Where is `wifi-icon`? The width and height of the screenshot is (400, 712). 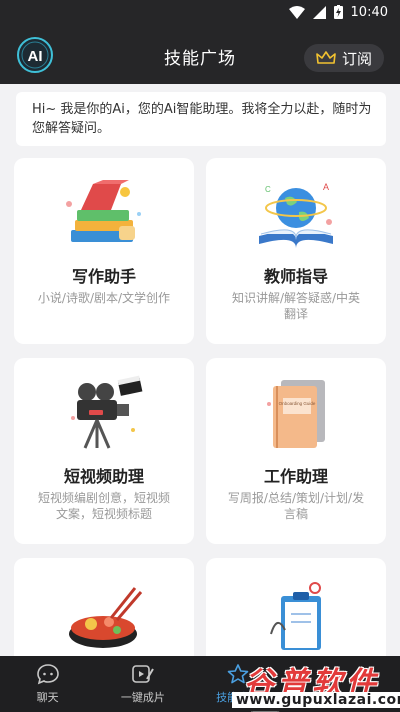
wifi-icon is located at coordinates (296, 12).